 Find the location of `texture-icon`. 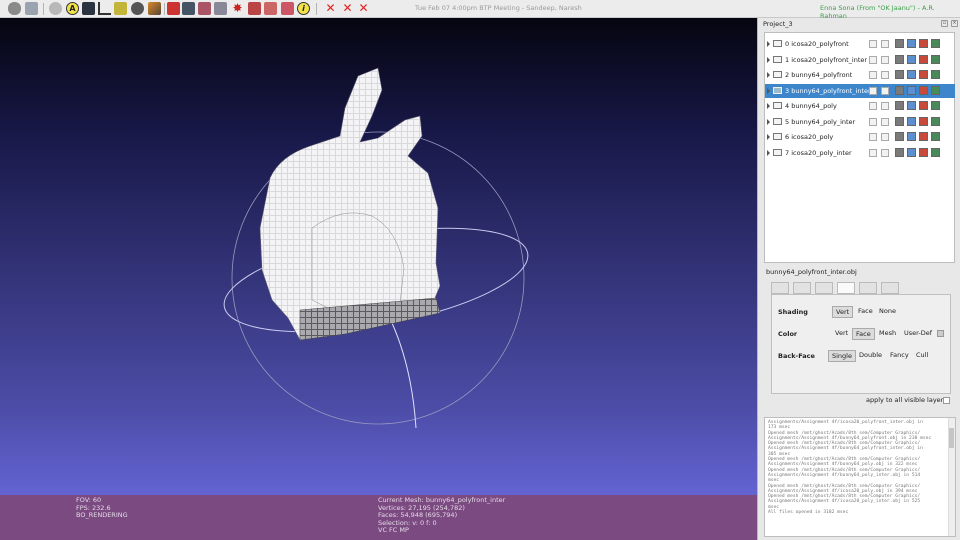

texture-icon is located at coordinates (188, 8).